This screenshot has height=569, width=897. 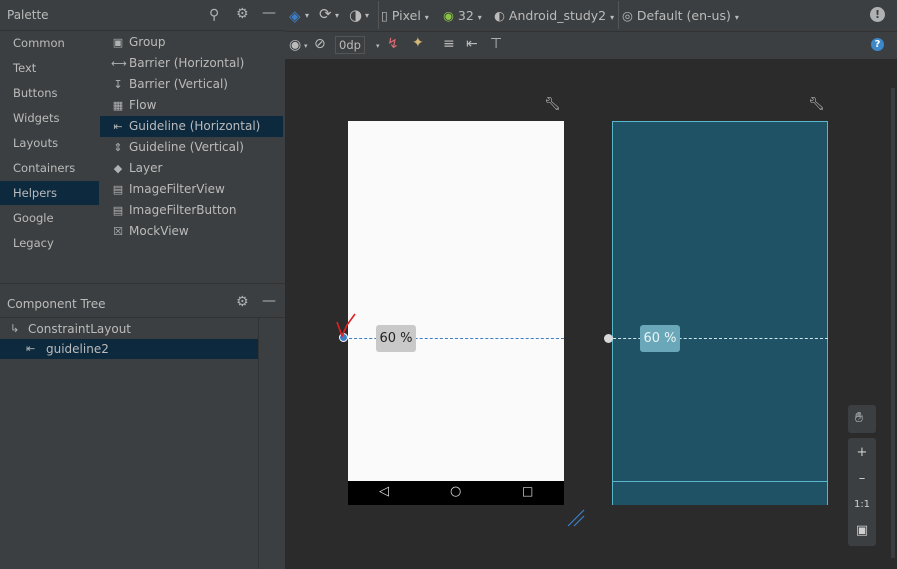 I want to click on palette-item-imagefilterbutton: ▤ ImageFilterButton, so click(x=191, y=210).